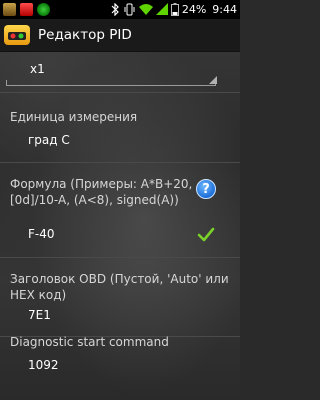 The image size is (320, 400). What do you see at coordinates (49, 140) in the screenshot?
I see `unit-value: град С` at bounding box center [49, 140].